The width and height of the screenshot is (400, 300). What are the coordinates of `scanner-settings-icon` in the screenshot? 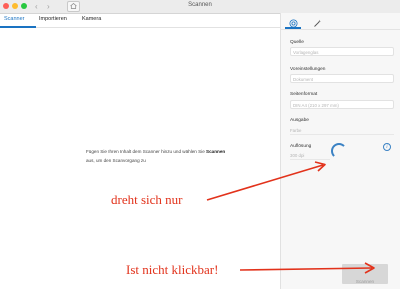 It's located at (293, 24).